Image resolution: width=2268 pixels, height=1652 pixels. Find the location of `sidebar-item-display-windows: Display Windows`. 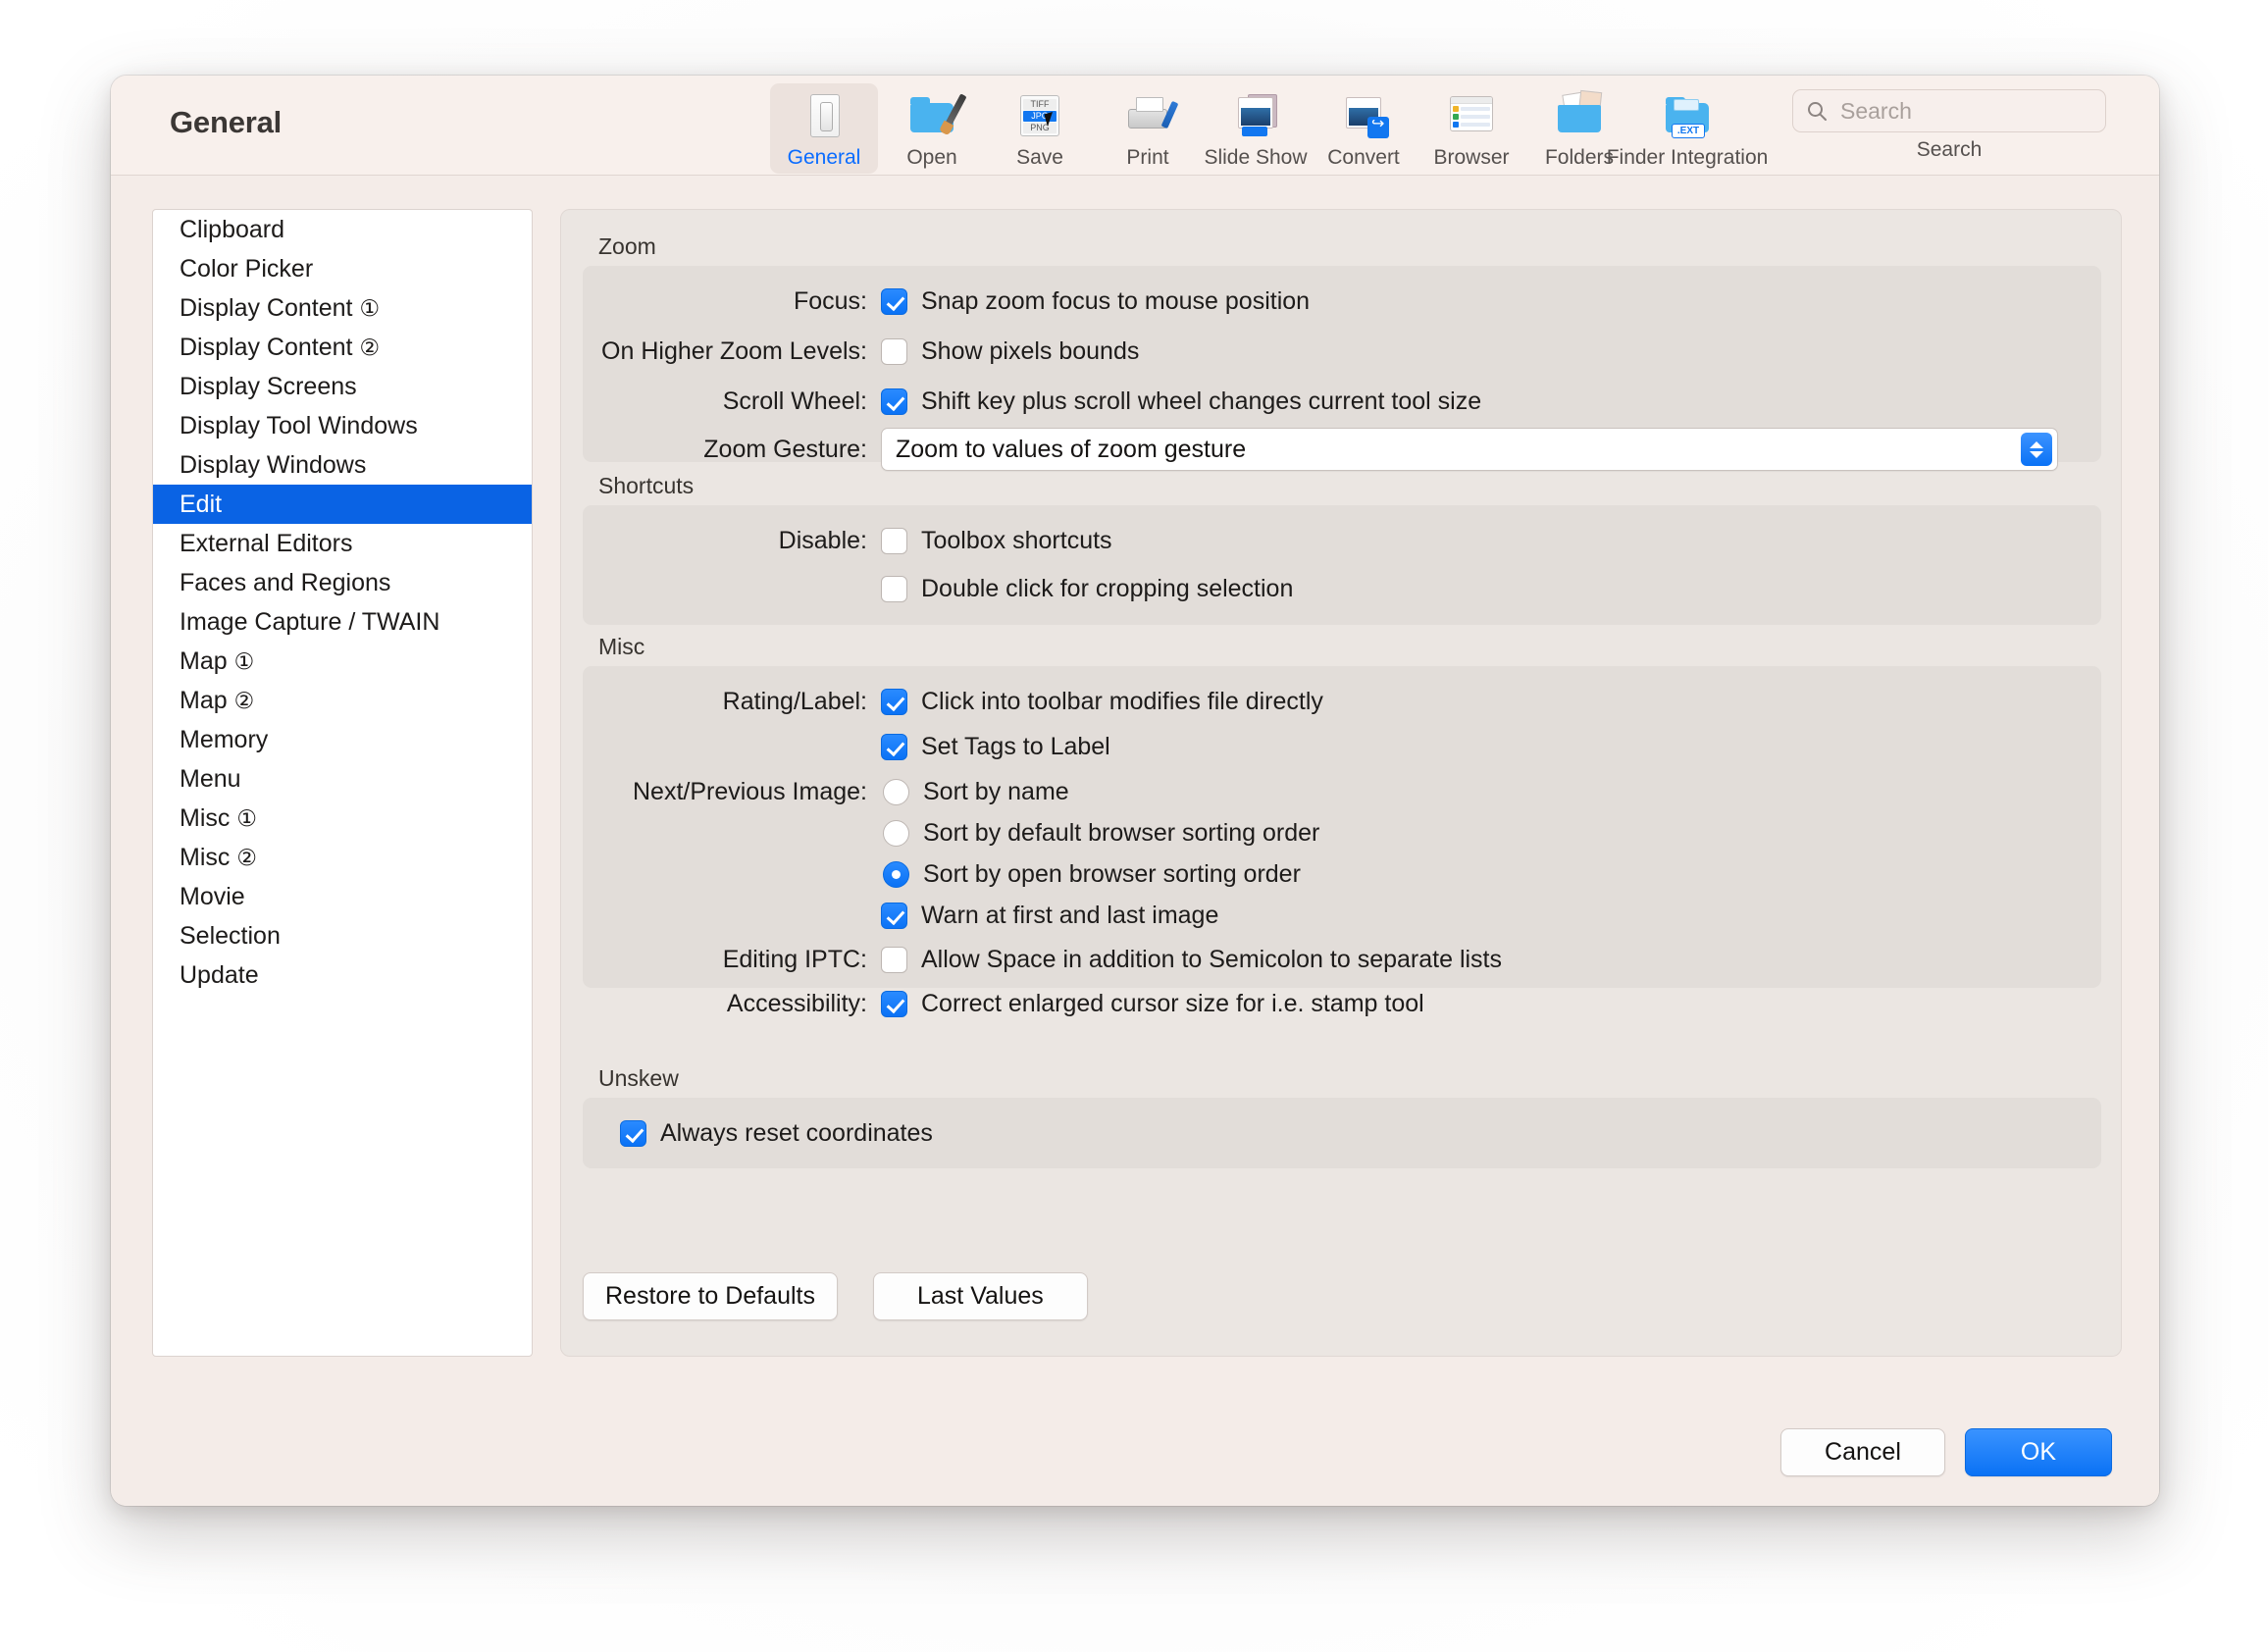

sidebar-item-display-windows: Display Windows is located at coordinates (343, 465).